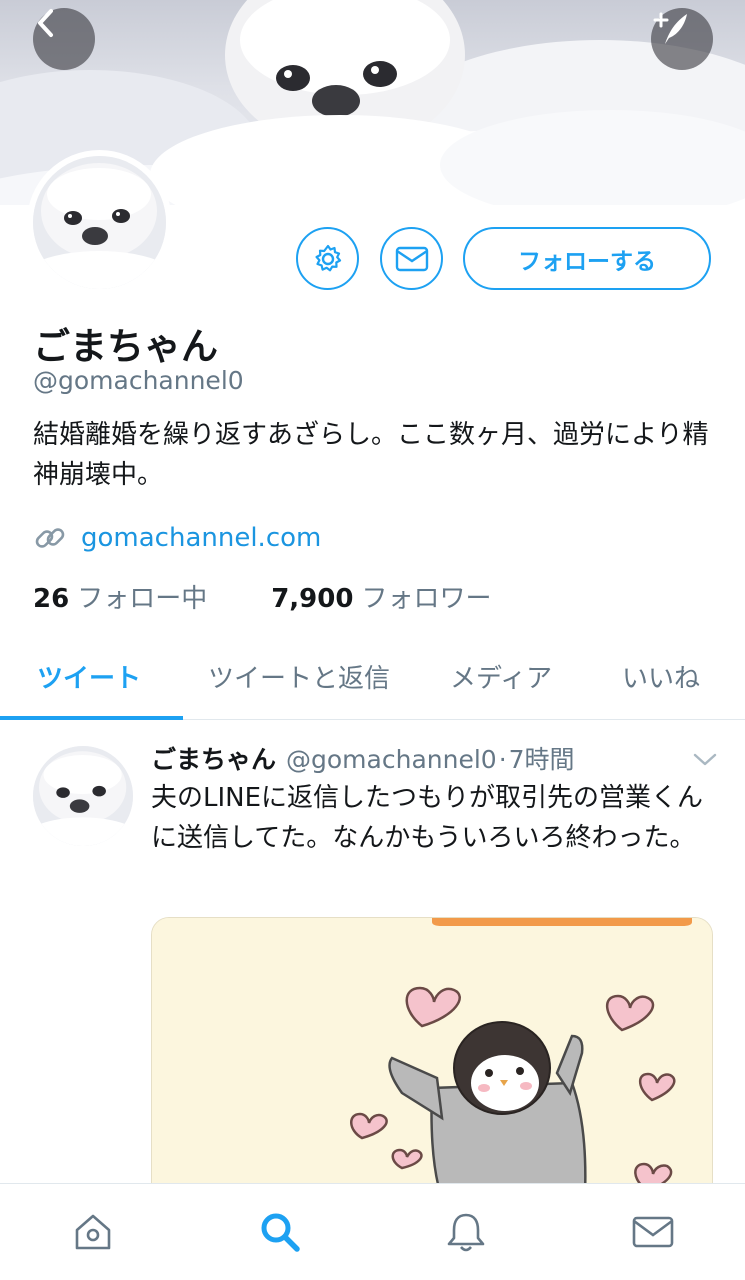 The width and height of the screenshot is (745, 1280). I want to click on followers-count: 7,900, so click(312, 599).